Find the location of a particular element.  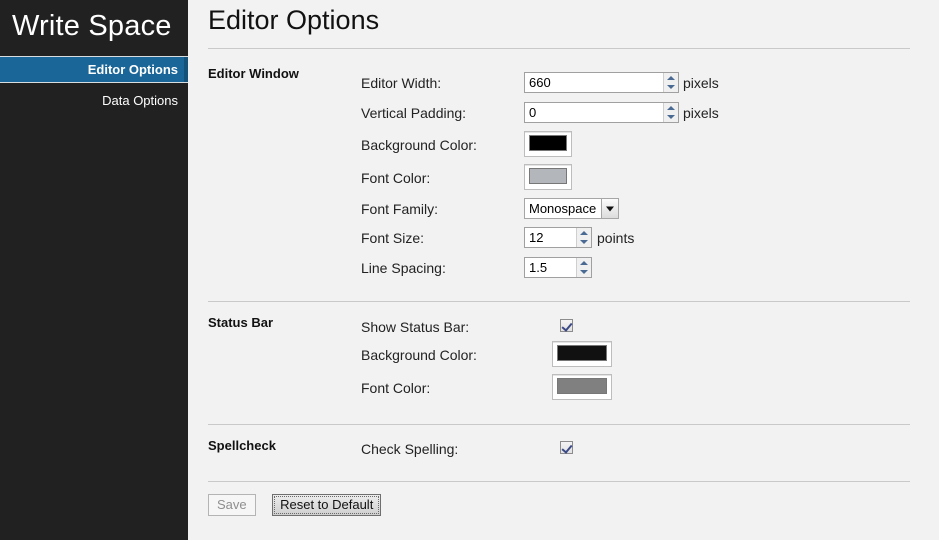

label-line-spacing: Line Spacing: is located at coordinates (403, 268).